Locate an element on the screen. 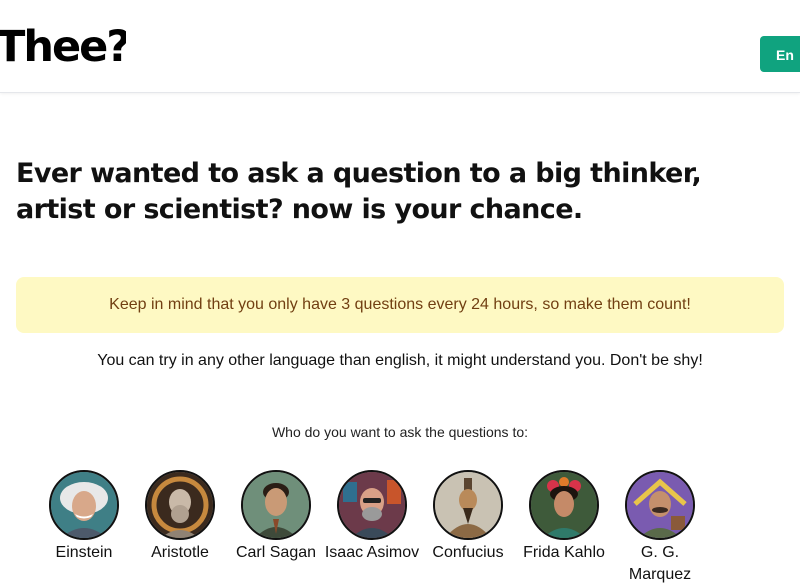 Image resolution: width=800 pixels, height=586 pixels. thinker-name: Confucius is located at coordinates (468, 552).